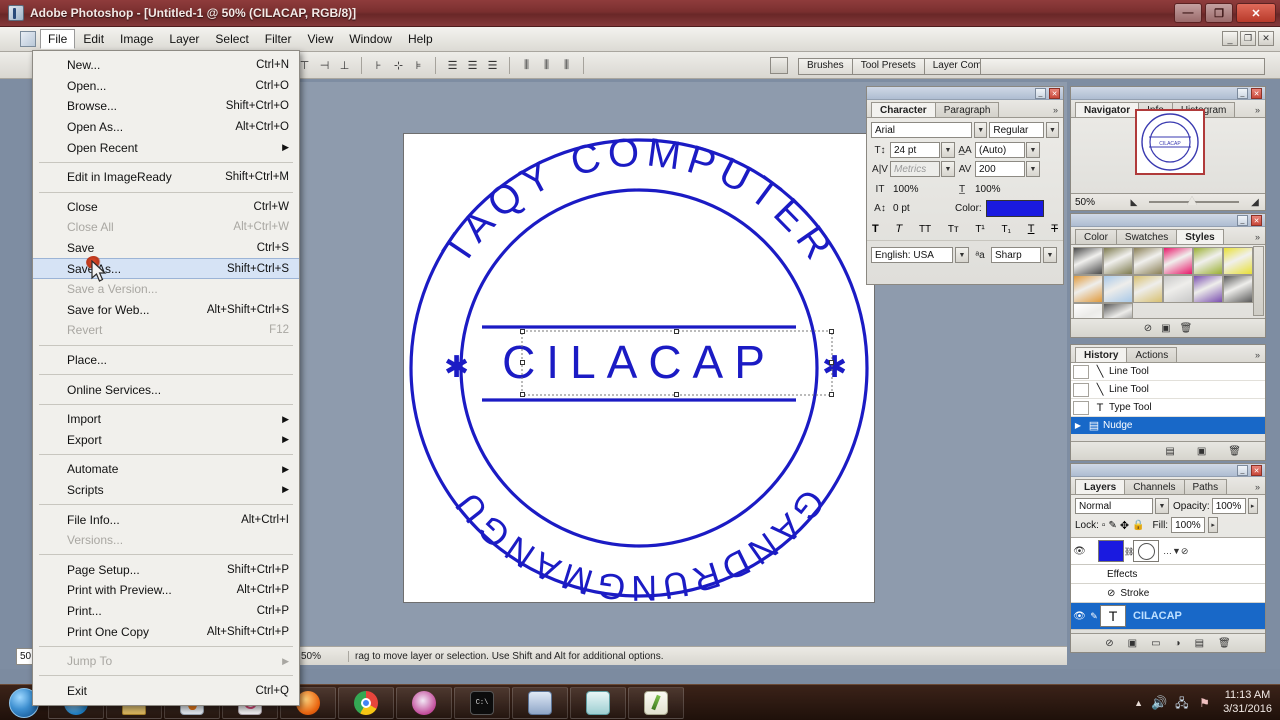  Describe the element at coordinates (1242, 93) in the screenshot. I see `navigator-palette-minimize-icon: _` at that location.